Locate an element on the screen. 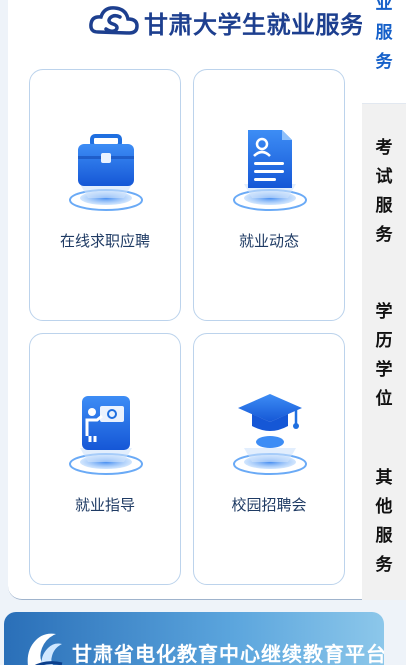 The width and height of the screenshot is (406, 665). brand-title: 甘肃大学生就业服务平台 is located at coordinates (257, 24).